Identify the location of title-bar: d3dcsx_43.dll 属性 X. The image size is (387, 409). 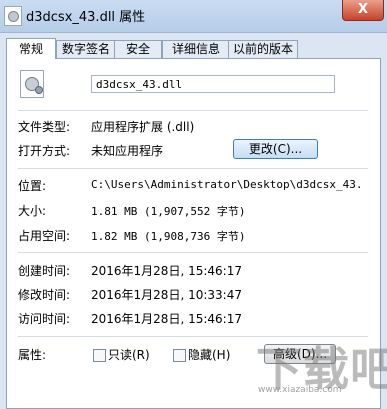
(193, 16).